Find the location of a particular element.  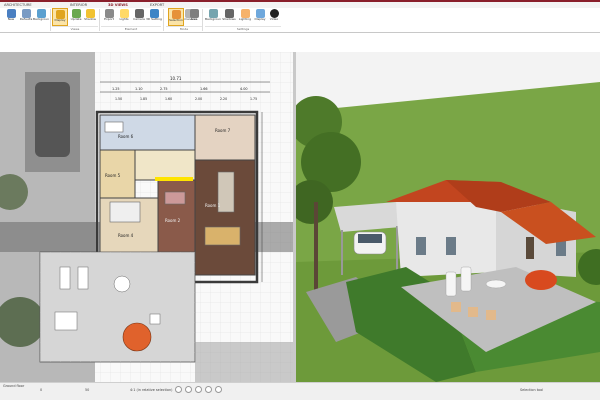

round-table-symbol is located at coordinates (122, 284).